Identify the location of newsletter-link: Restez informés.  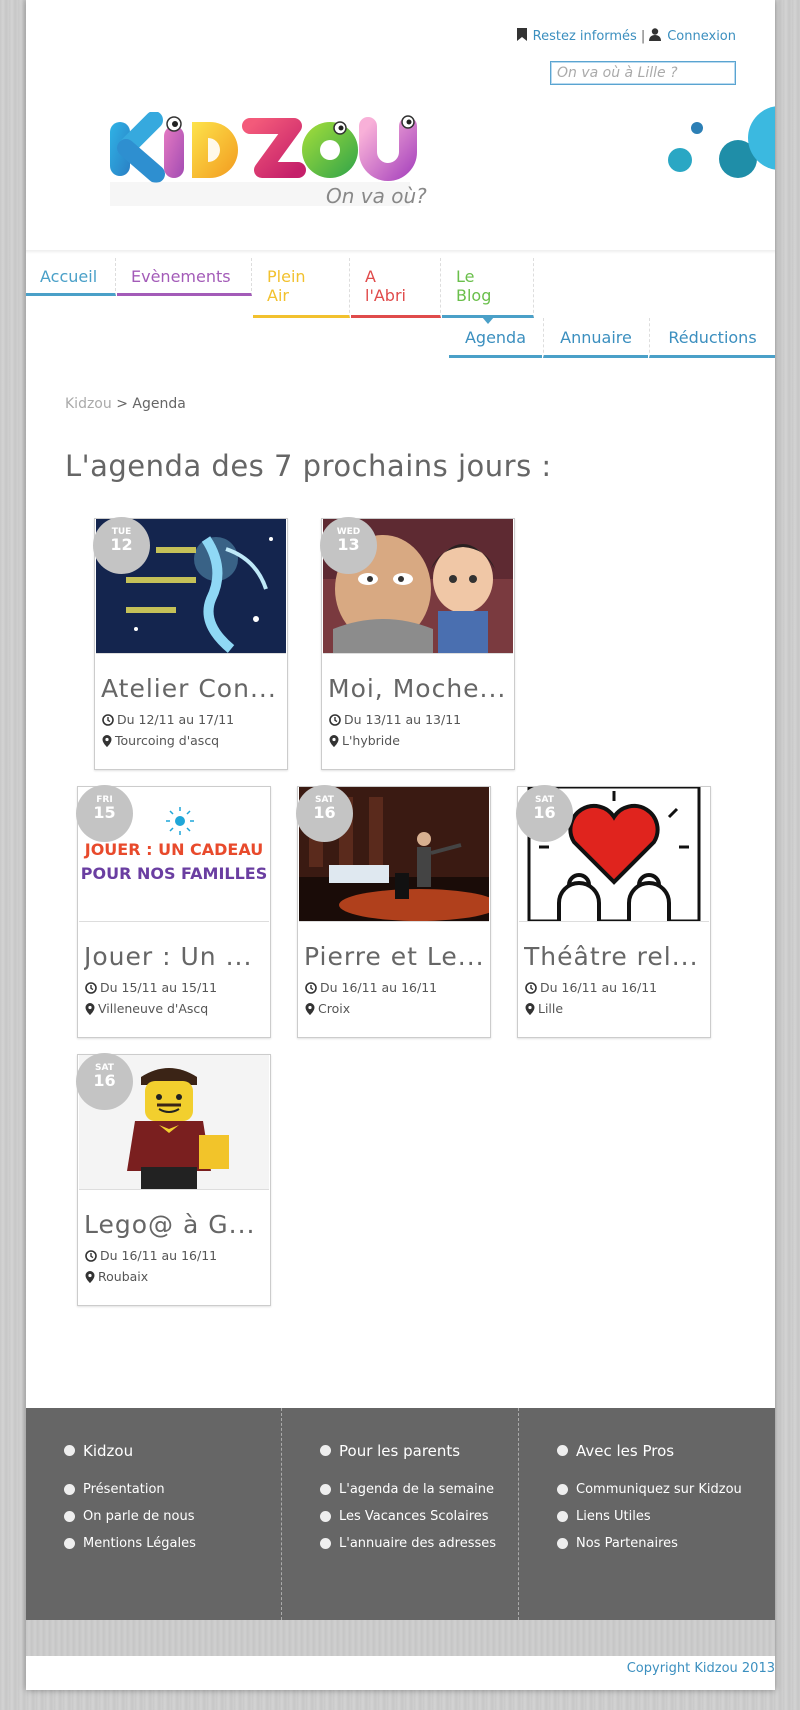
(585, 36).